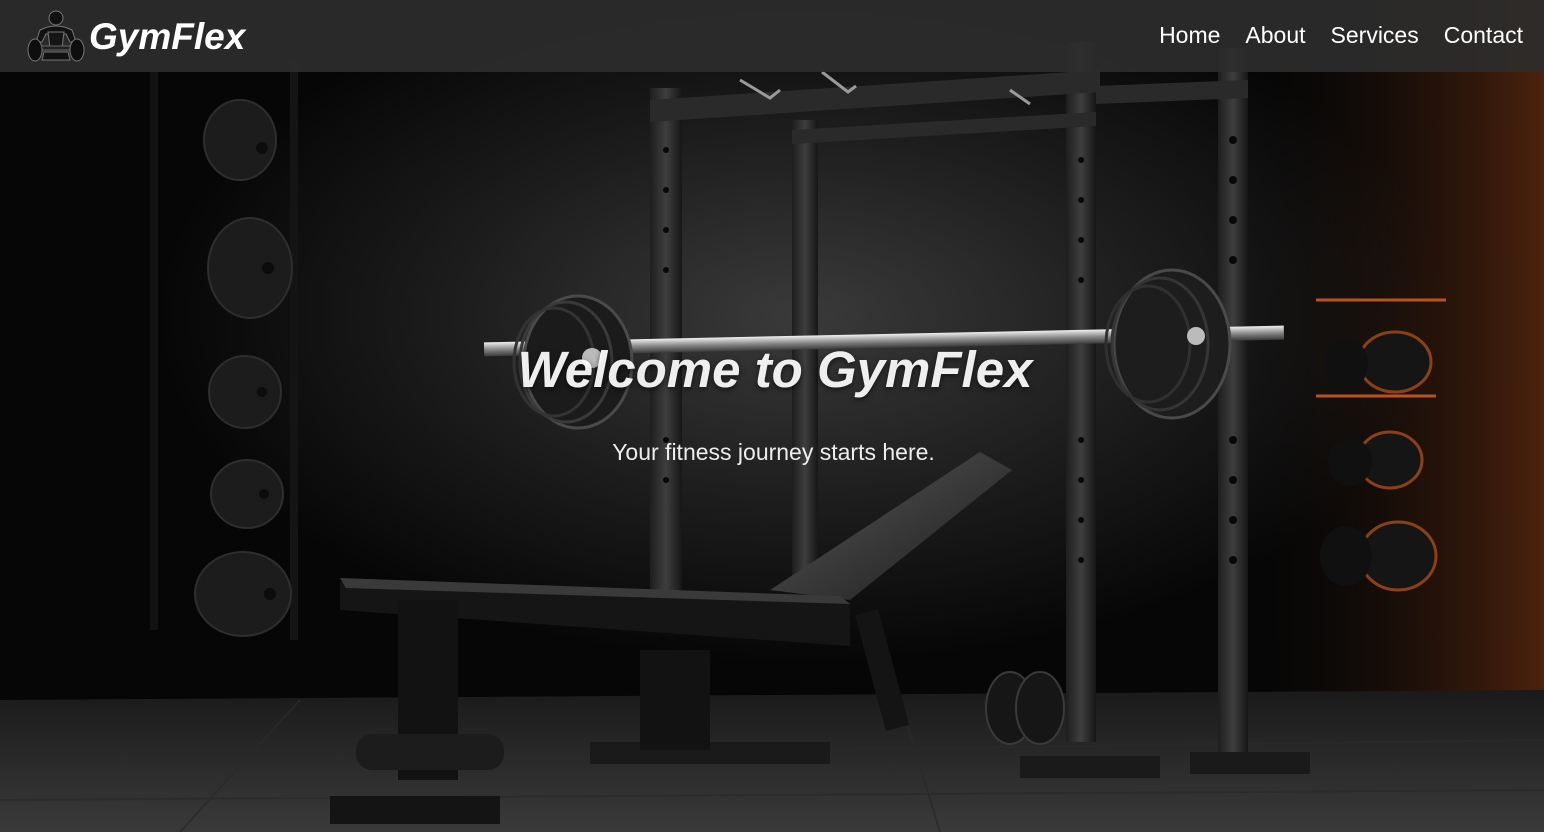 Image resolution: width=1544 pixels, height=832 pixels. Describe the element at coordinates (1275, 35) in the screenshot. I see `nav-link-about: About` at that location.